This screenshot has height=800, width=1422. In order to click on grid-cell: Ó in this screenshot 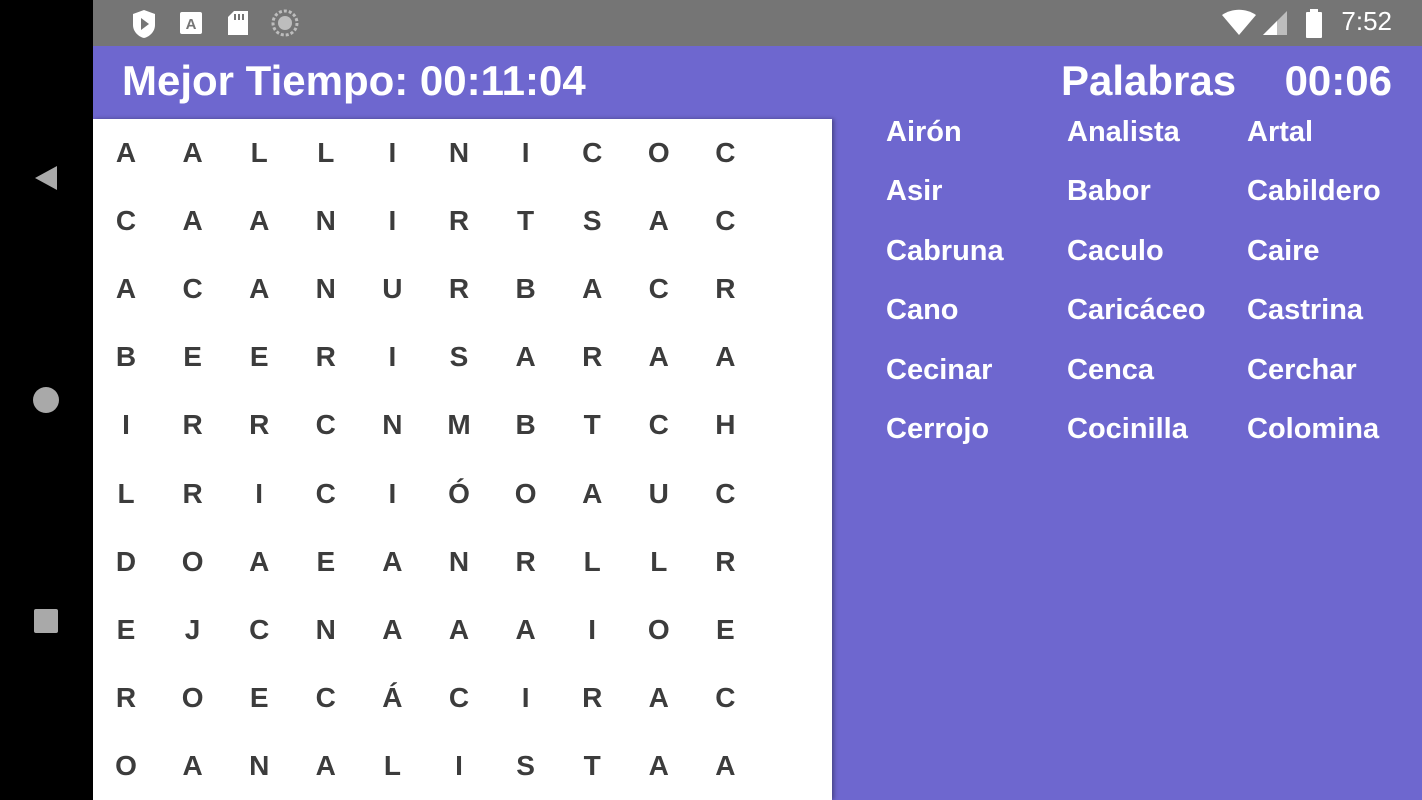, I will do `click(459, 494)`.